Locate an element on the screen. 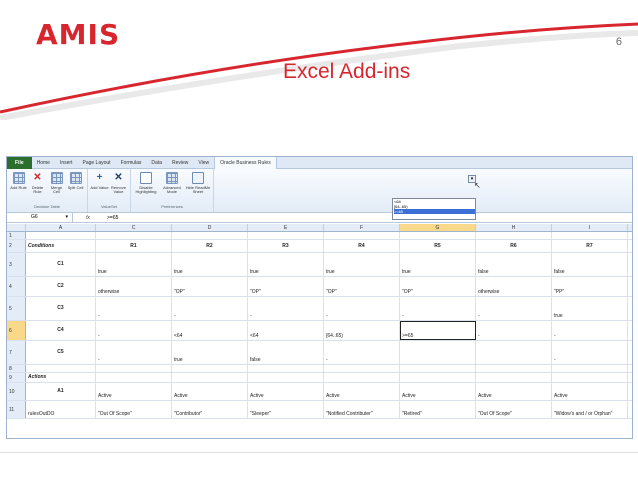 The height and width of the screenshot is (479, 638). table-cell: "Contributor" is located at coordinates (210, 409).